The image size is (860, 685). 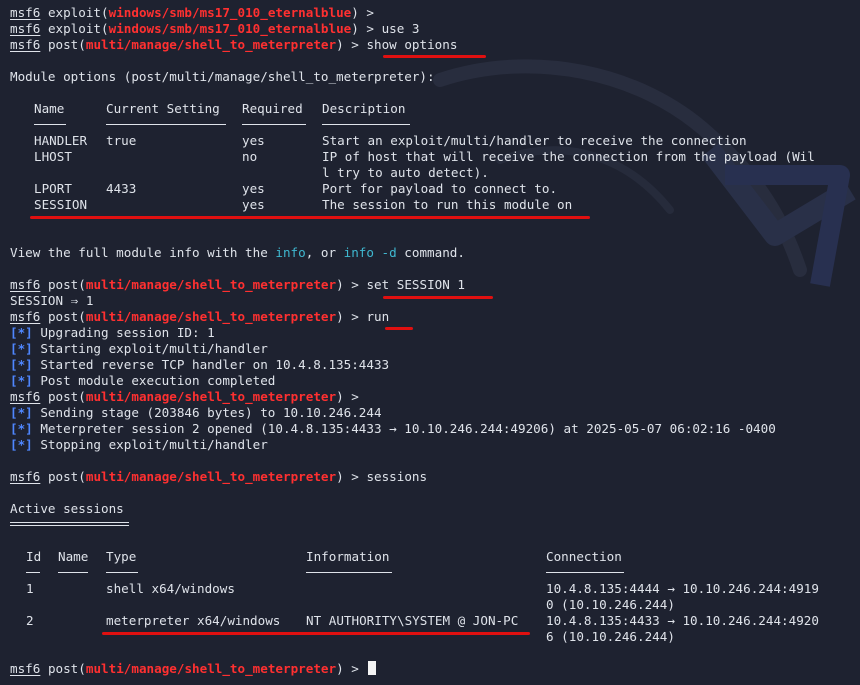 What do you see at coordinates (405, 172) in the screenshot?
I see `option-description-cont: l try to auto detect).` at bounding box center [405, 172].